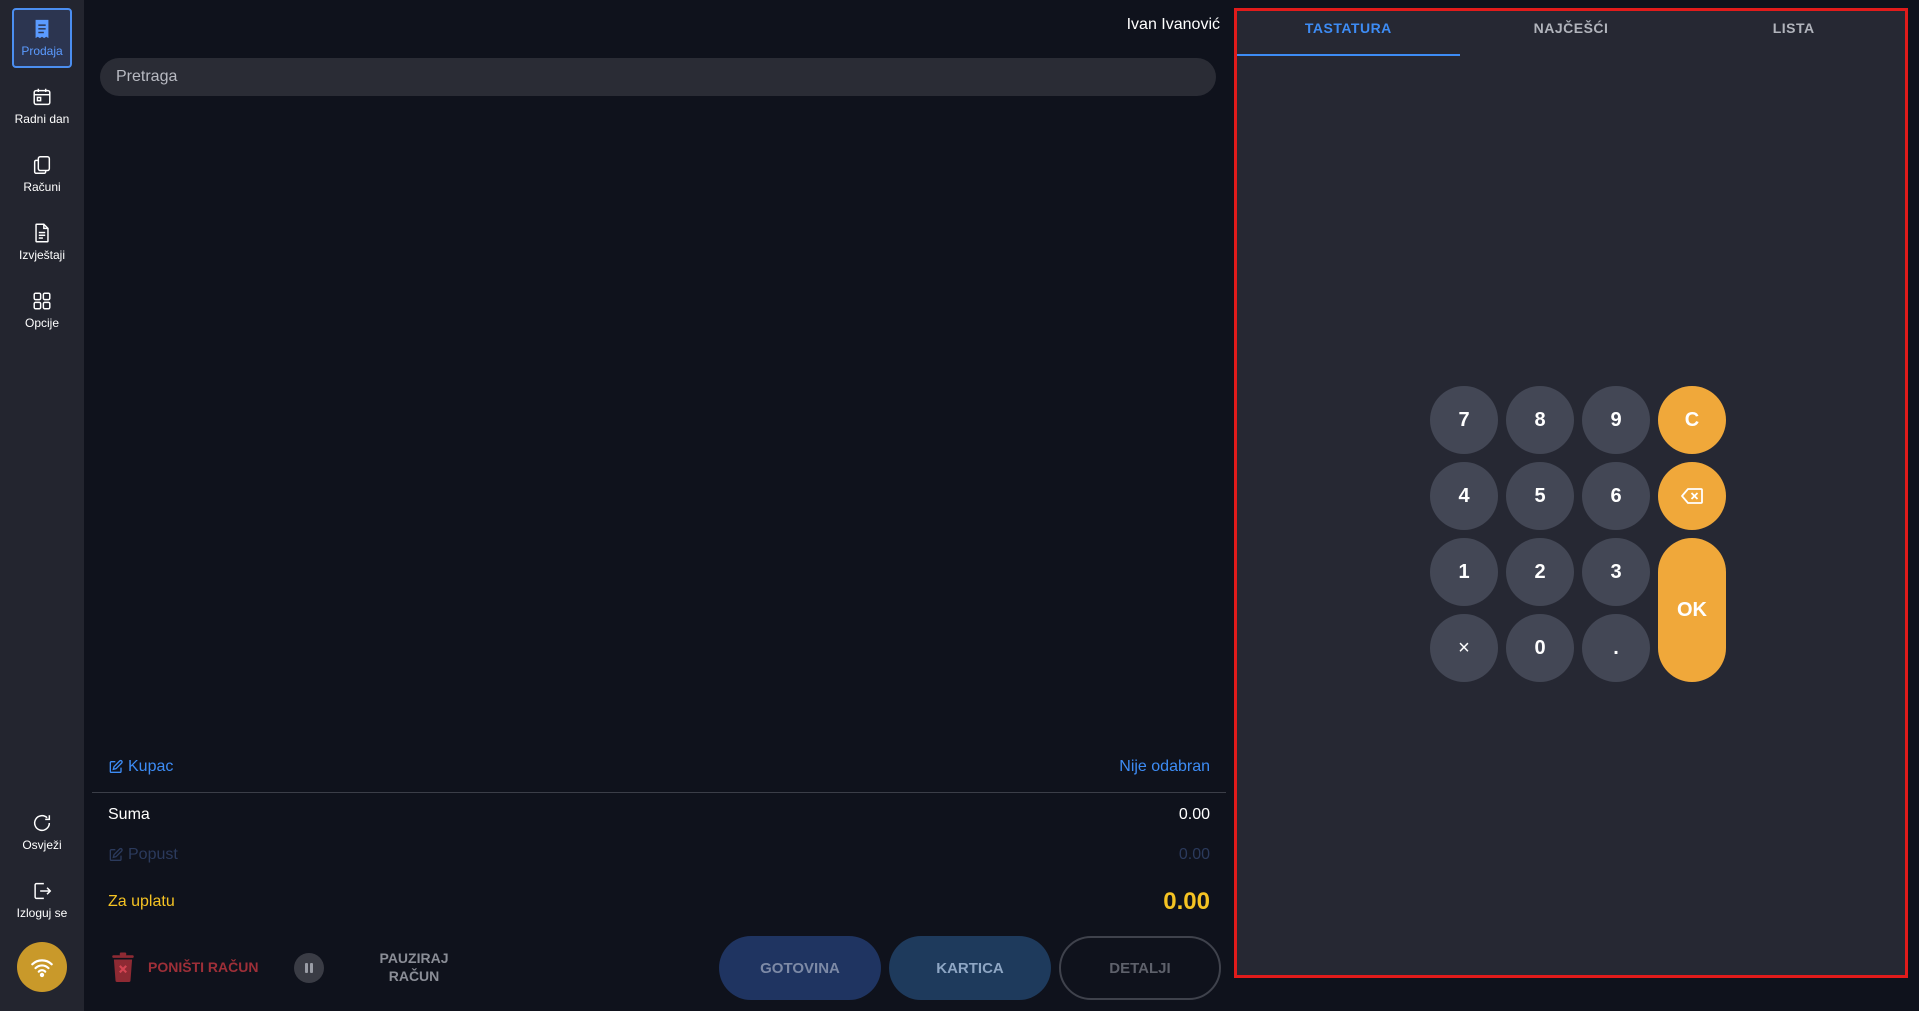  Describe the element at coordinates (42, 233) in the screenshot. I see `document-icon` at that location.